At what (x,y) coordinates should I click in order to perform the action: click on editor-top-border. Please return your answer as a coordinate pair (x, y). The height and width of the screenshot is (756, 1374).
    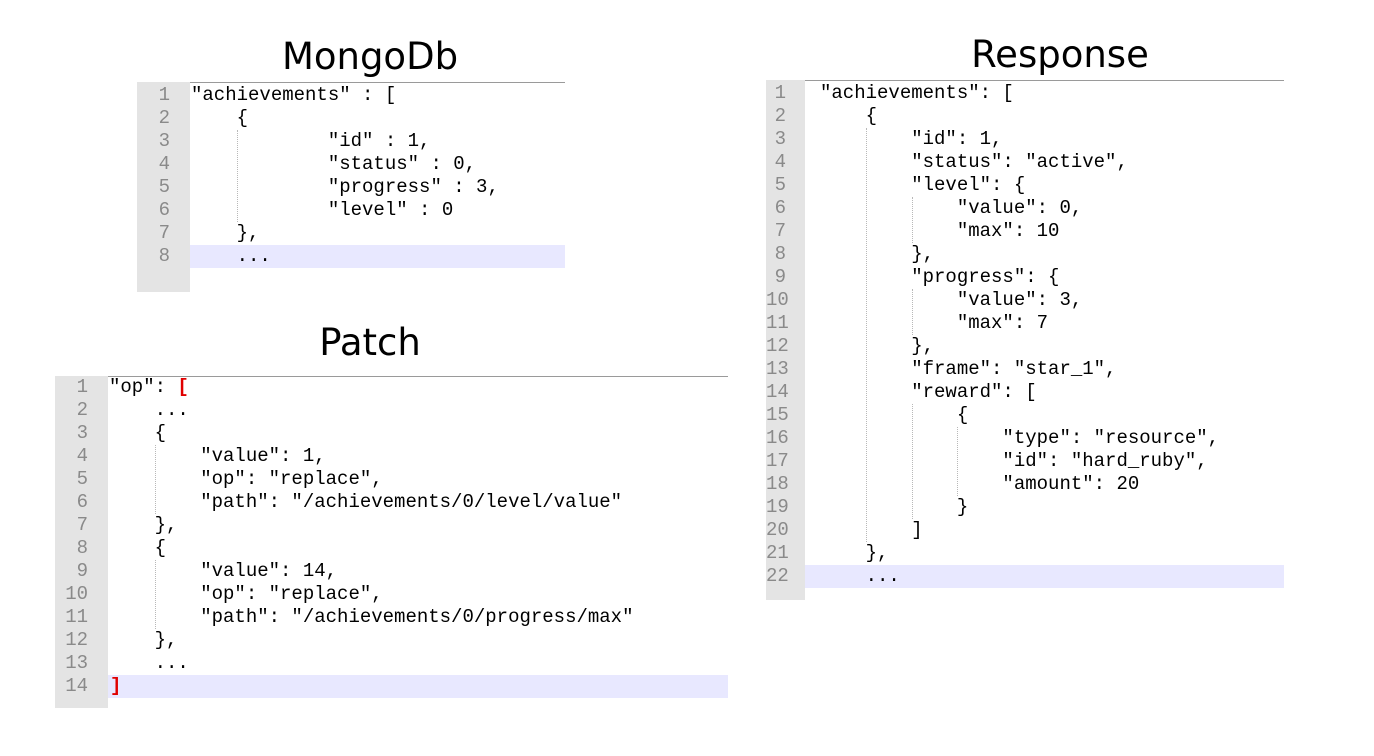
    Looking at the image, I should click on (377, 82).